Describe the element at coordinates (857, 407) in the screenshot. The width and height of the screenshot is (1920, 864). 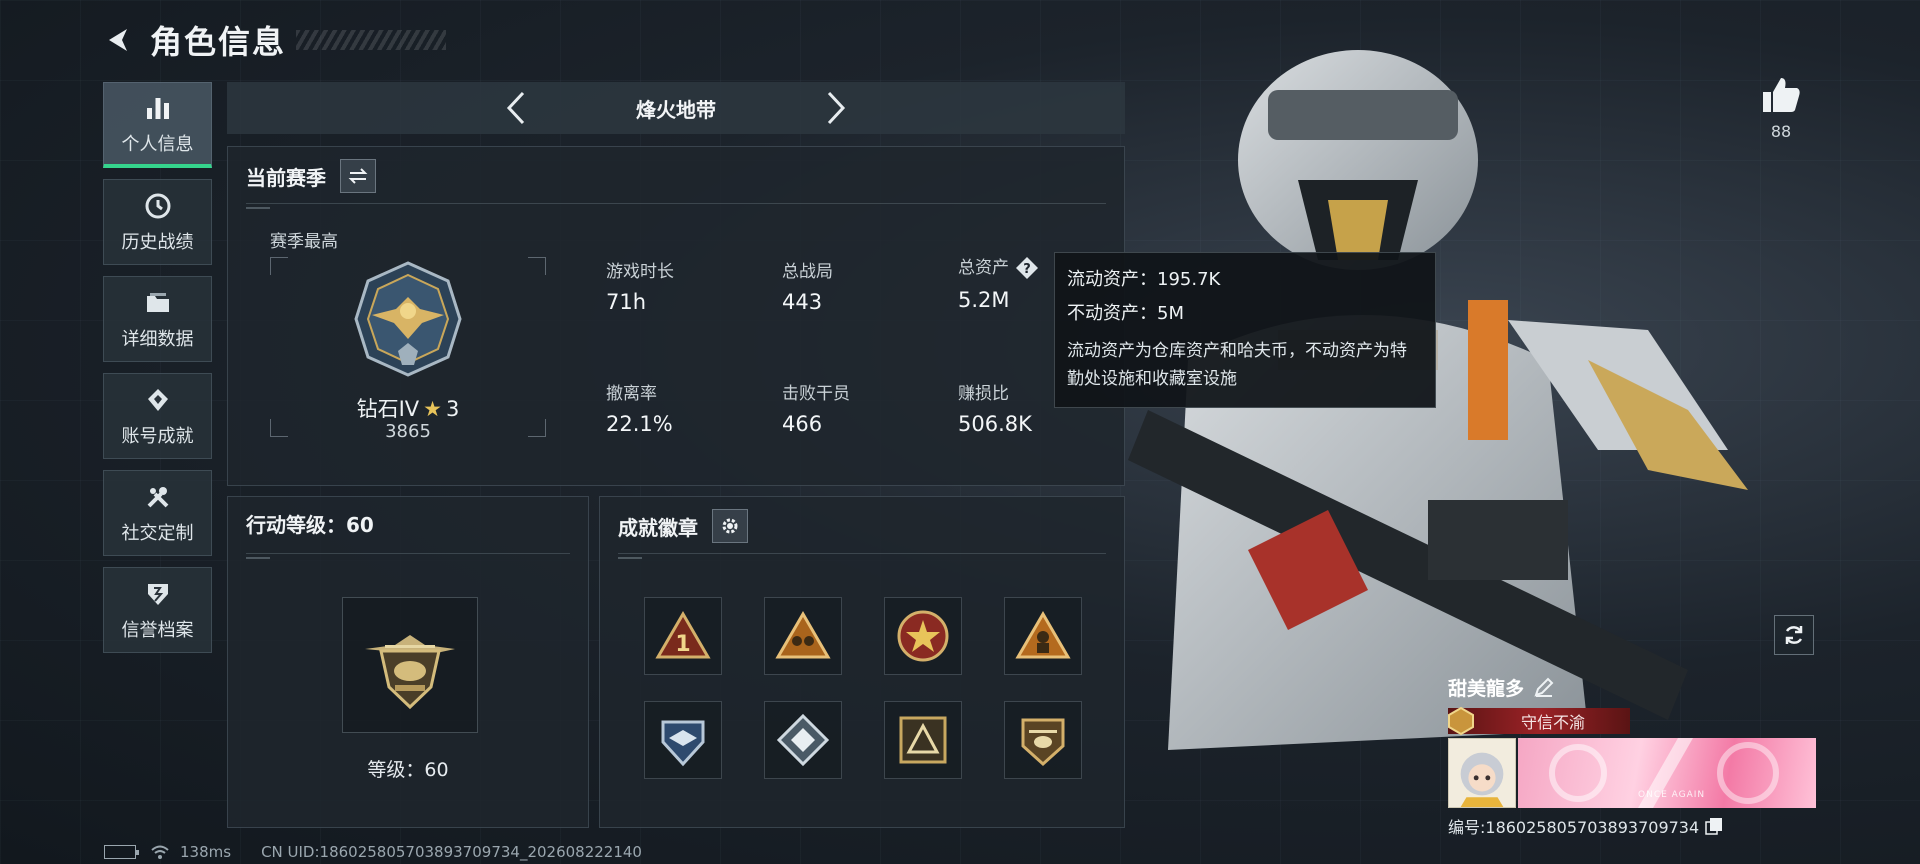
I see `stat-operators-defeated: 击败干员 466` at that location.